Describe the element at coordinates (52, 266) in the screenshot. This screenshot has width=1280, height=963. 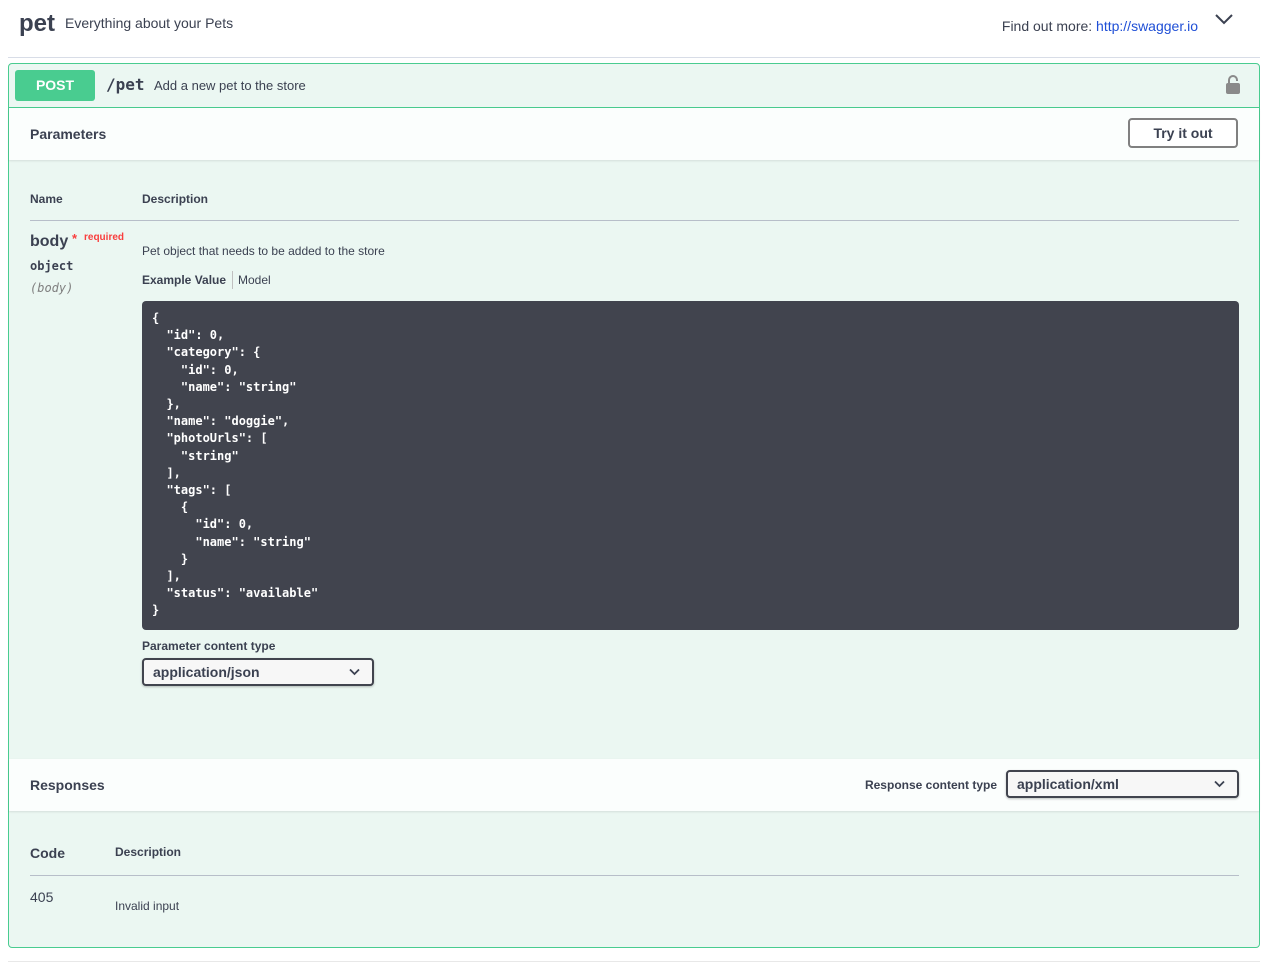
I see `param-type: object` at that location.